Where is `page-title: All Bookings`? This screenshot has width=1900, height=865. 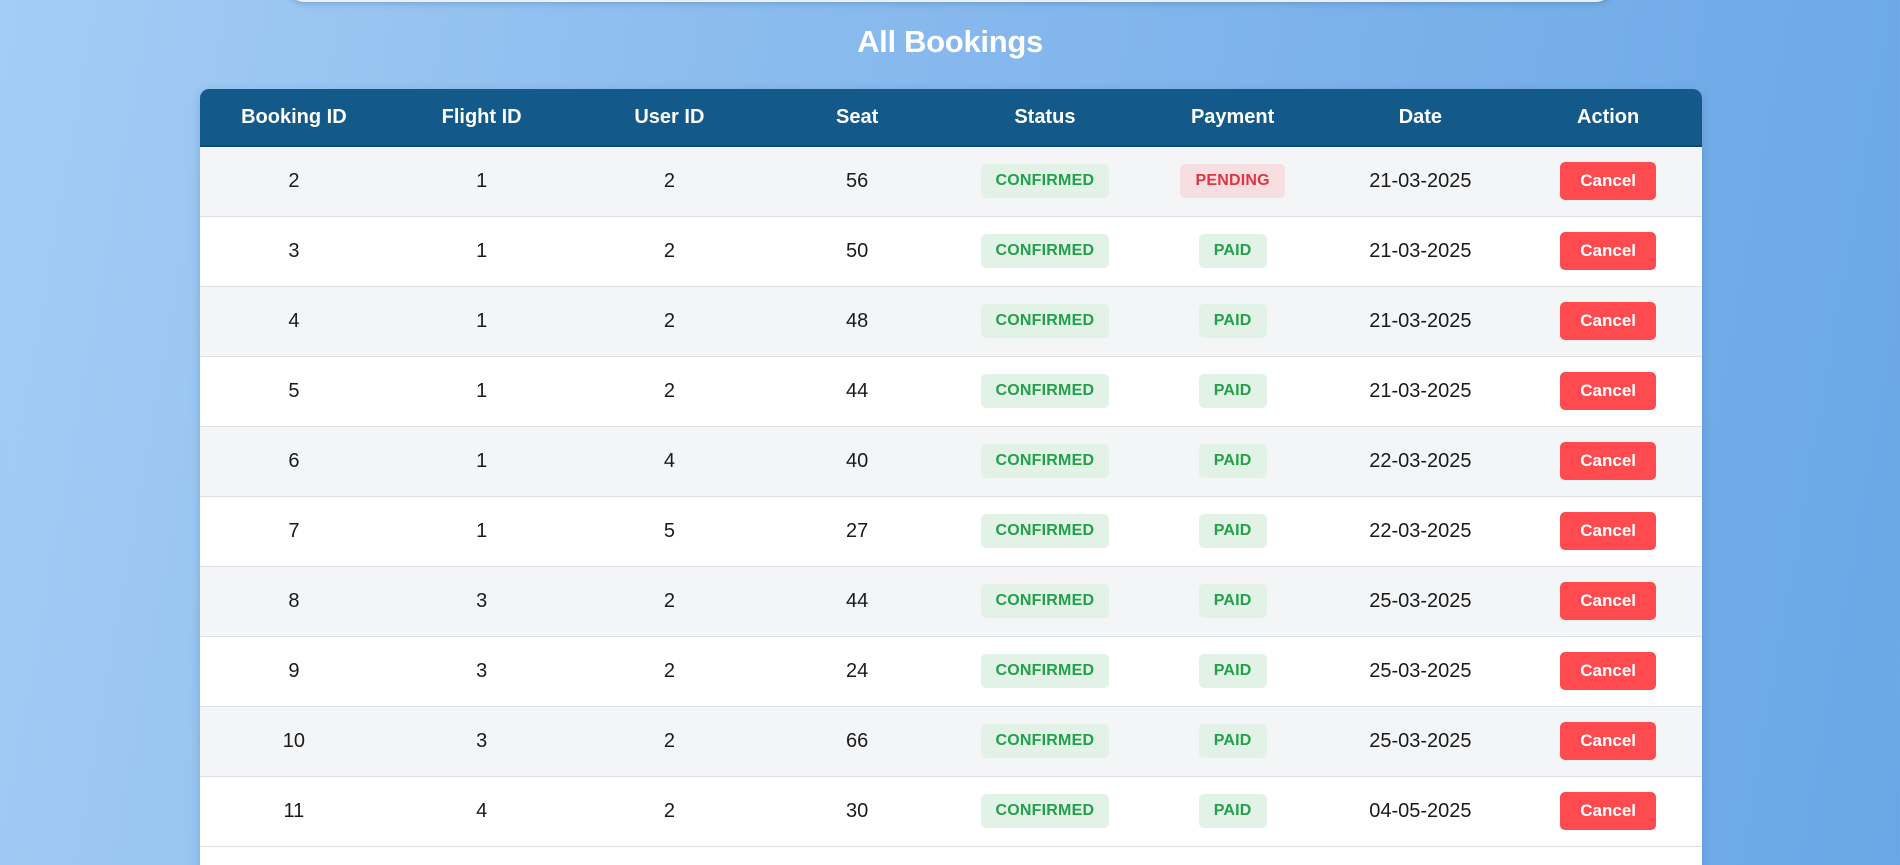
page-title: All Bookings is located at coordinates (950, 41).